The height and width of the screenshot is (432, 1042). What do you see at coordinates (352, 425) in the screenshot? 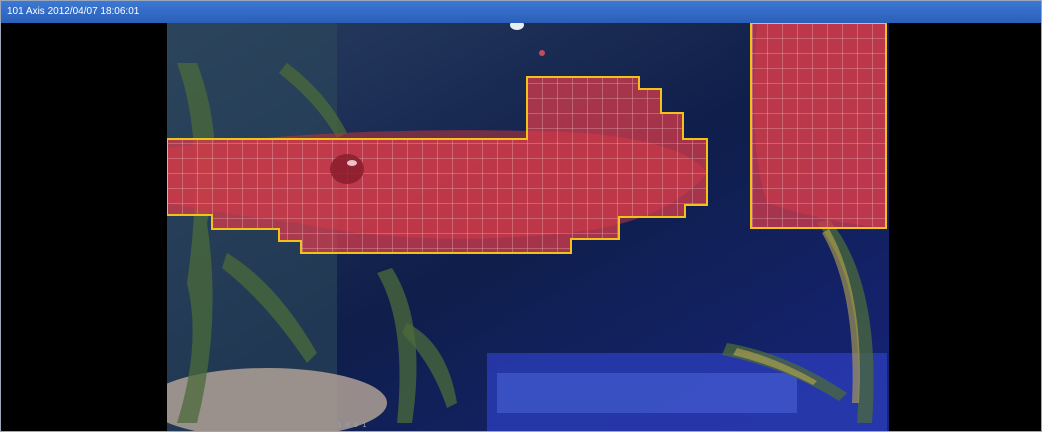
I see `video-overlay-label: 1 0 0 1` at bounding box center [352, 425].